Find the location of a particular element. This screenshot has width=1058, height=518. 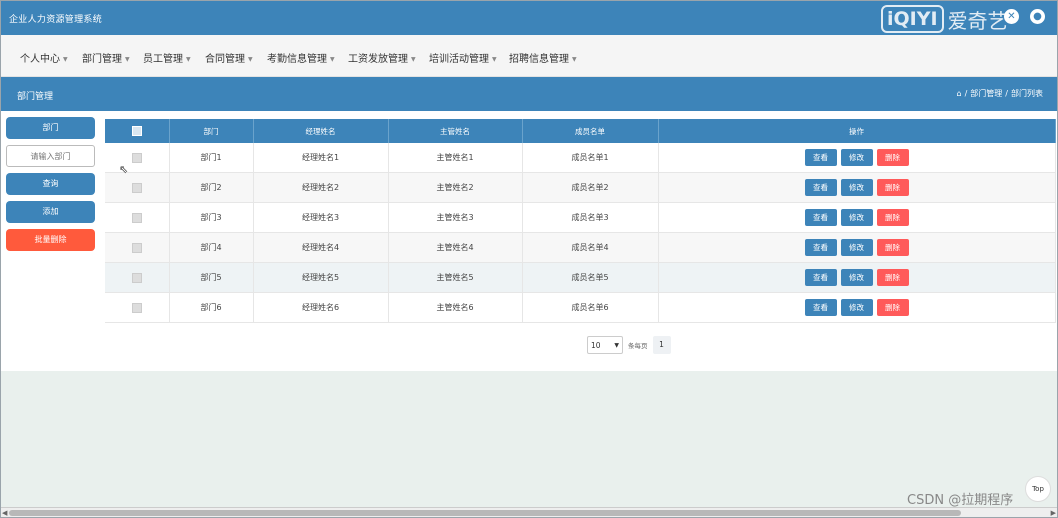

table-cell: 经理姓名4 is located at coordinates (321, 247).